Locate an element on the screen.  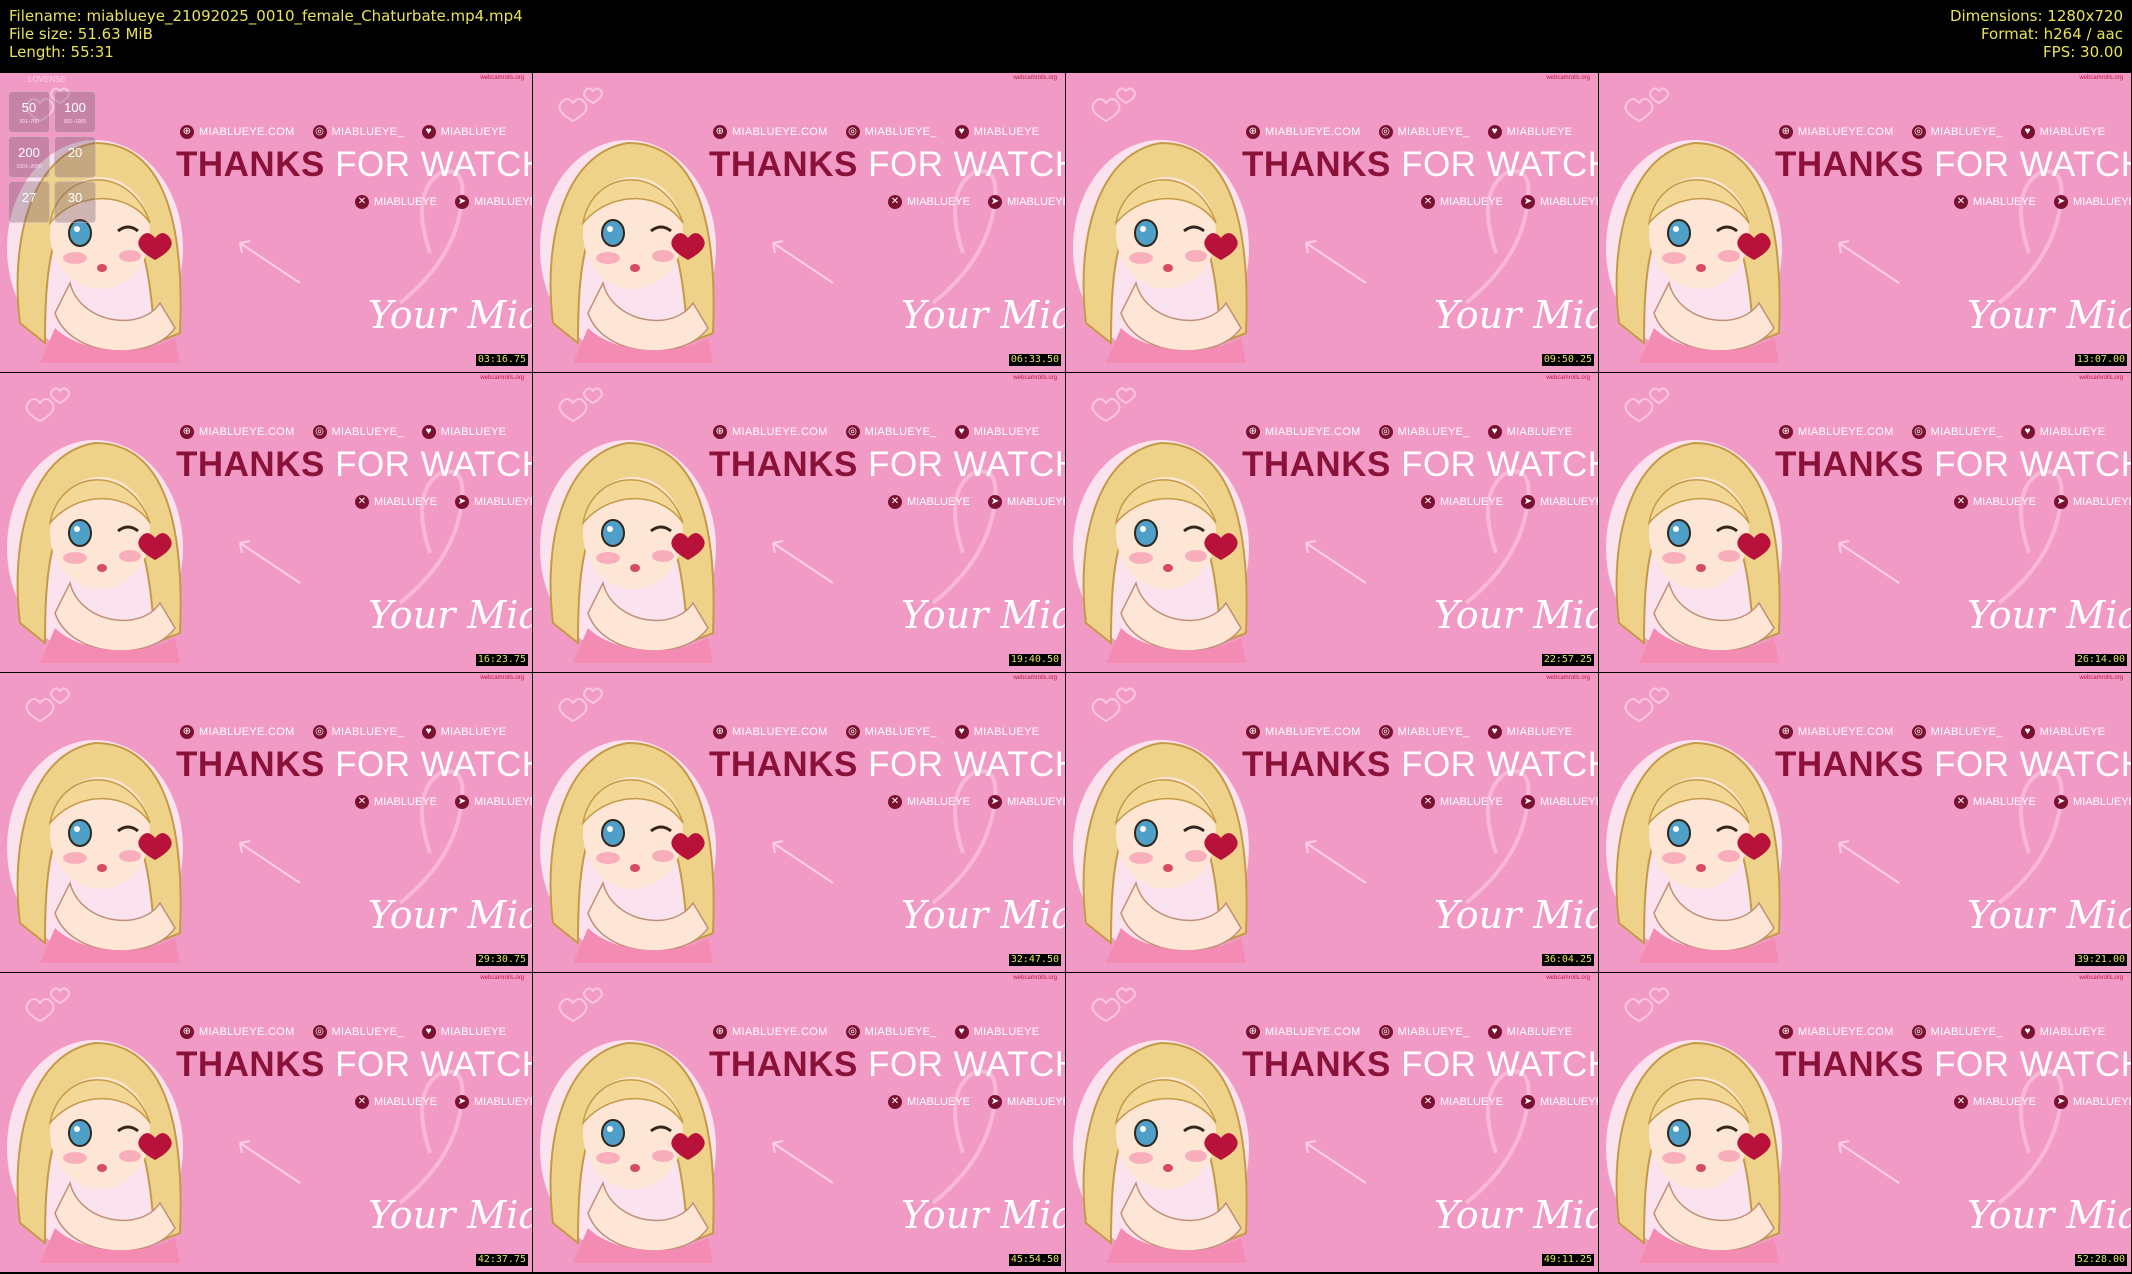
tip-level-box: 50 201–700 is located at coordinates (29, 112).